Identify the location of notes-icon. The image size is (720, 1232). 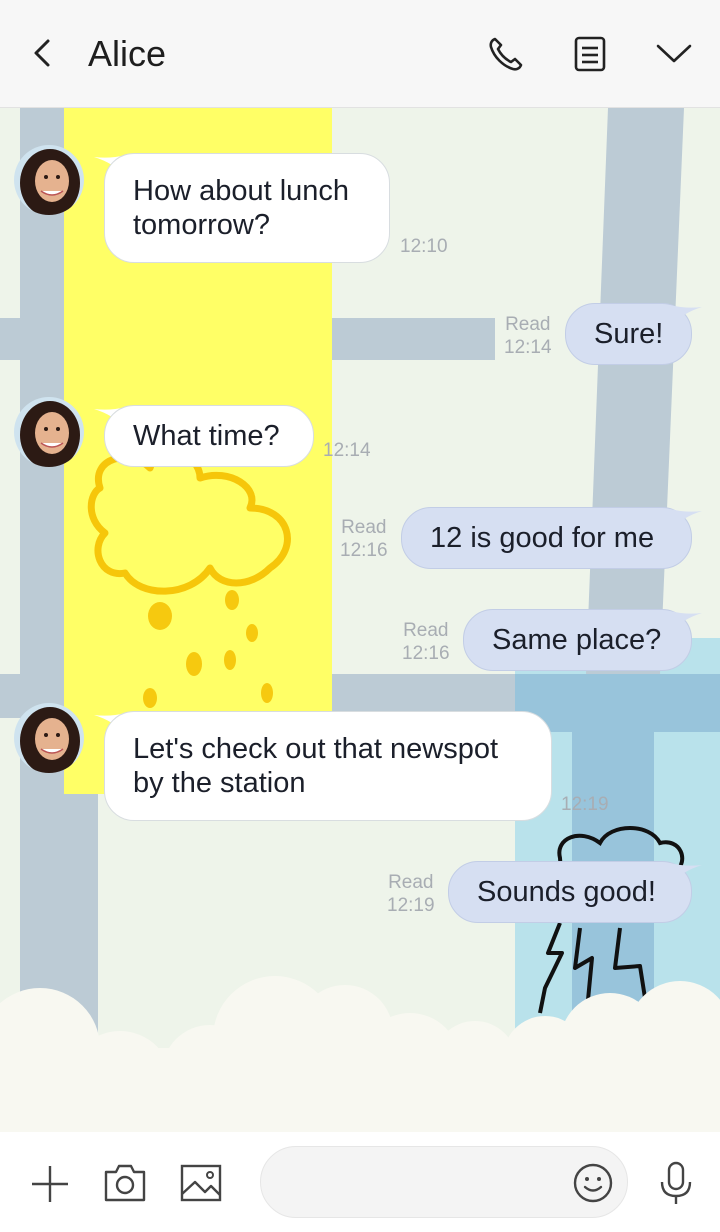
(590, 54).